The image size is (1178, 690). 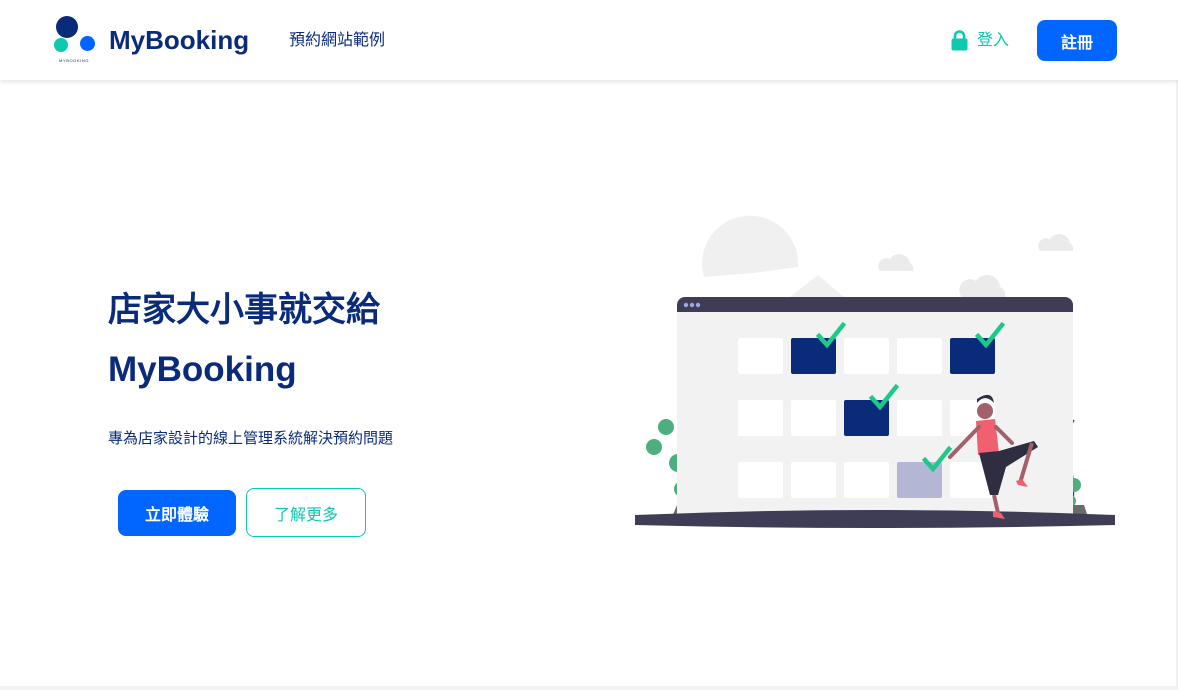 What do you see at coordinates (244, 340) in the screenshot?
I see `hero-title: 店家大小事就交給 MyBooking` at bounding box center [244, 340].